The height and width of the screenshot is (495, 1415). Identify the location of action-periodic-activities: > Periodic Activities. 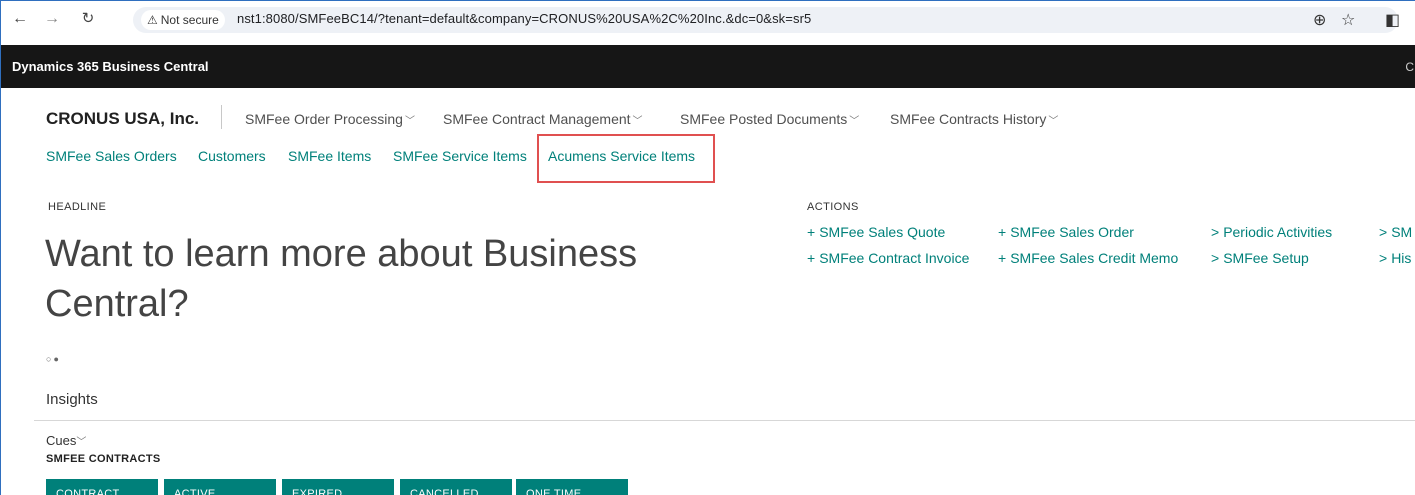
(1271, 232).